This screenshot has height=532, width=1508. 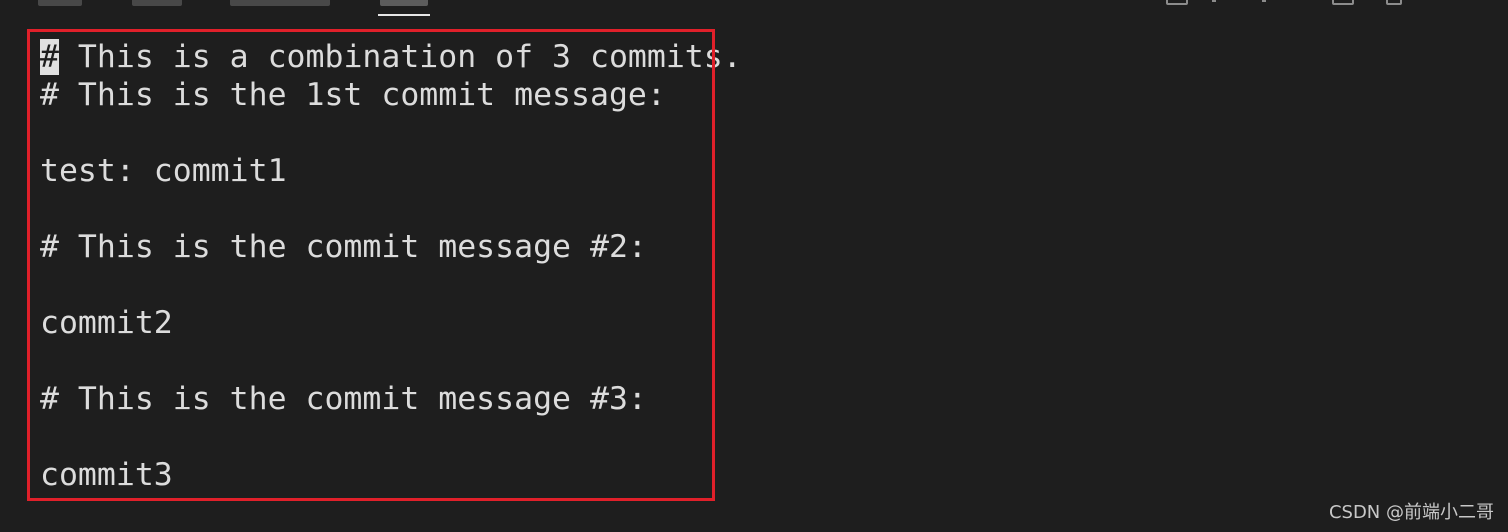 I want to click on csdn-watermark: CSDN @前端小二哥, so click(x=1411, y=512).